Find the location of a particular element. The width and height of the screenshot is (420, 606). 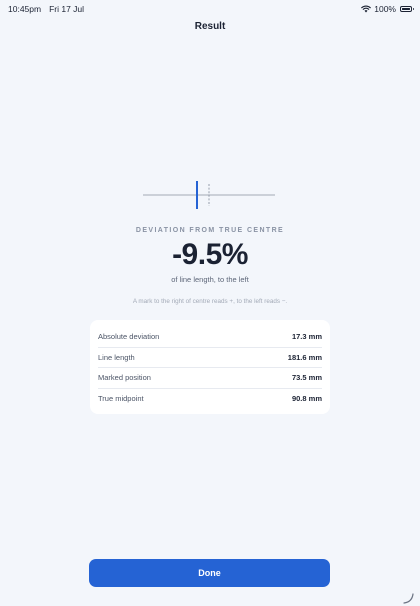

stat-label: Line length is located at coordinates (116, 357).